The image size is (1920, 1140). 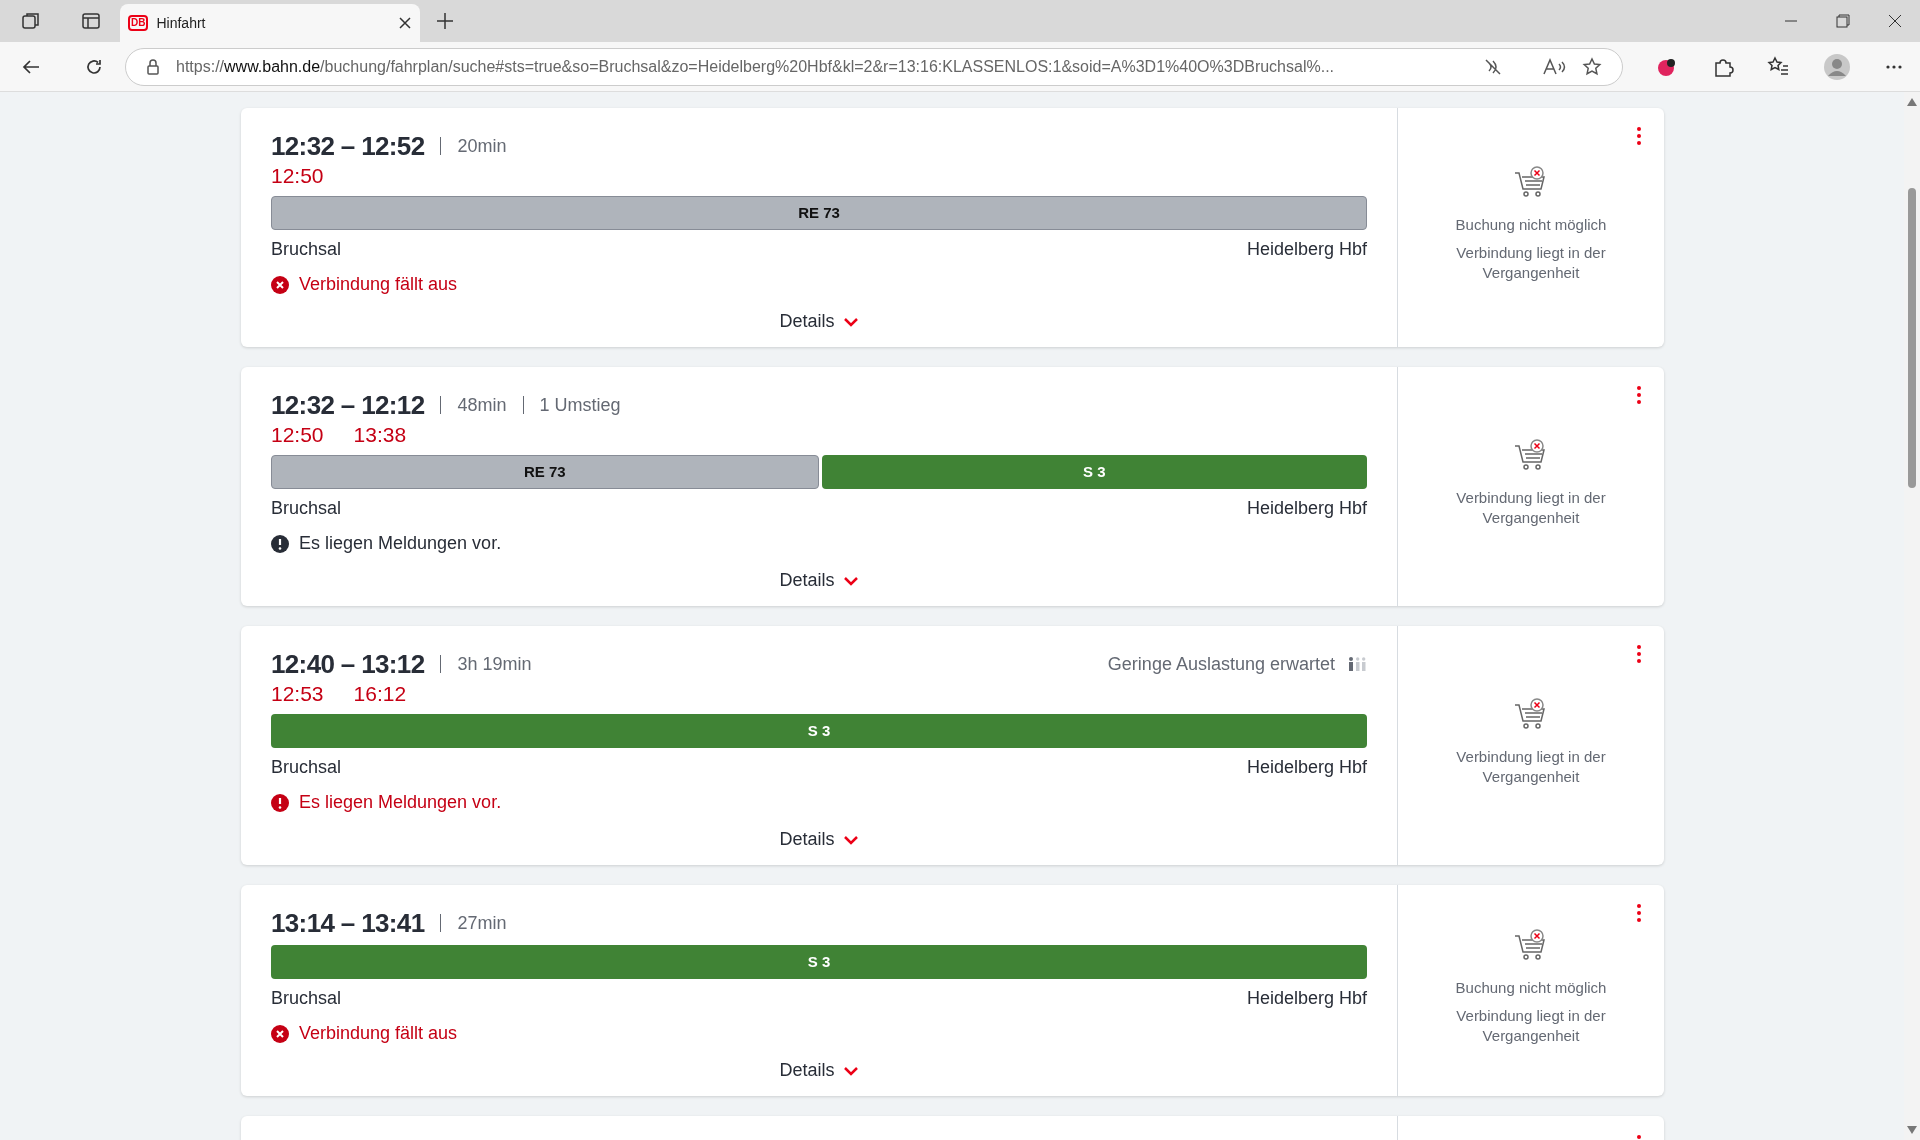 What do you see at coordinates (482, 405) in the screenshot?
I see `duration: 48min` at bounding box center [482, 405].